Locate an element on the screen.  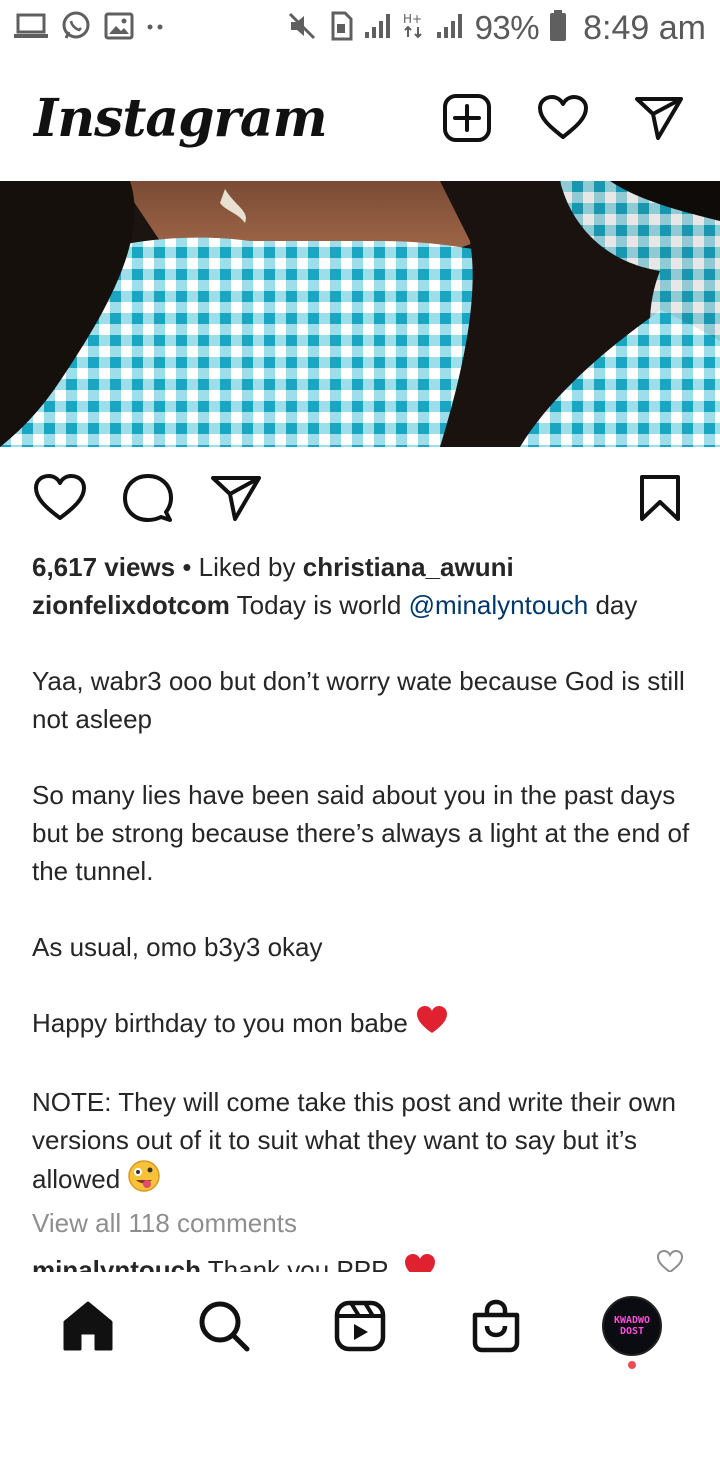
status-bar: H+ 93% 8:49 am is located at coordinates (360, 28).